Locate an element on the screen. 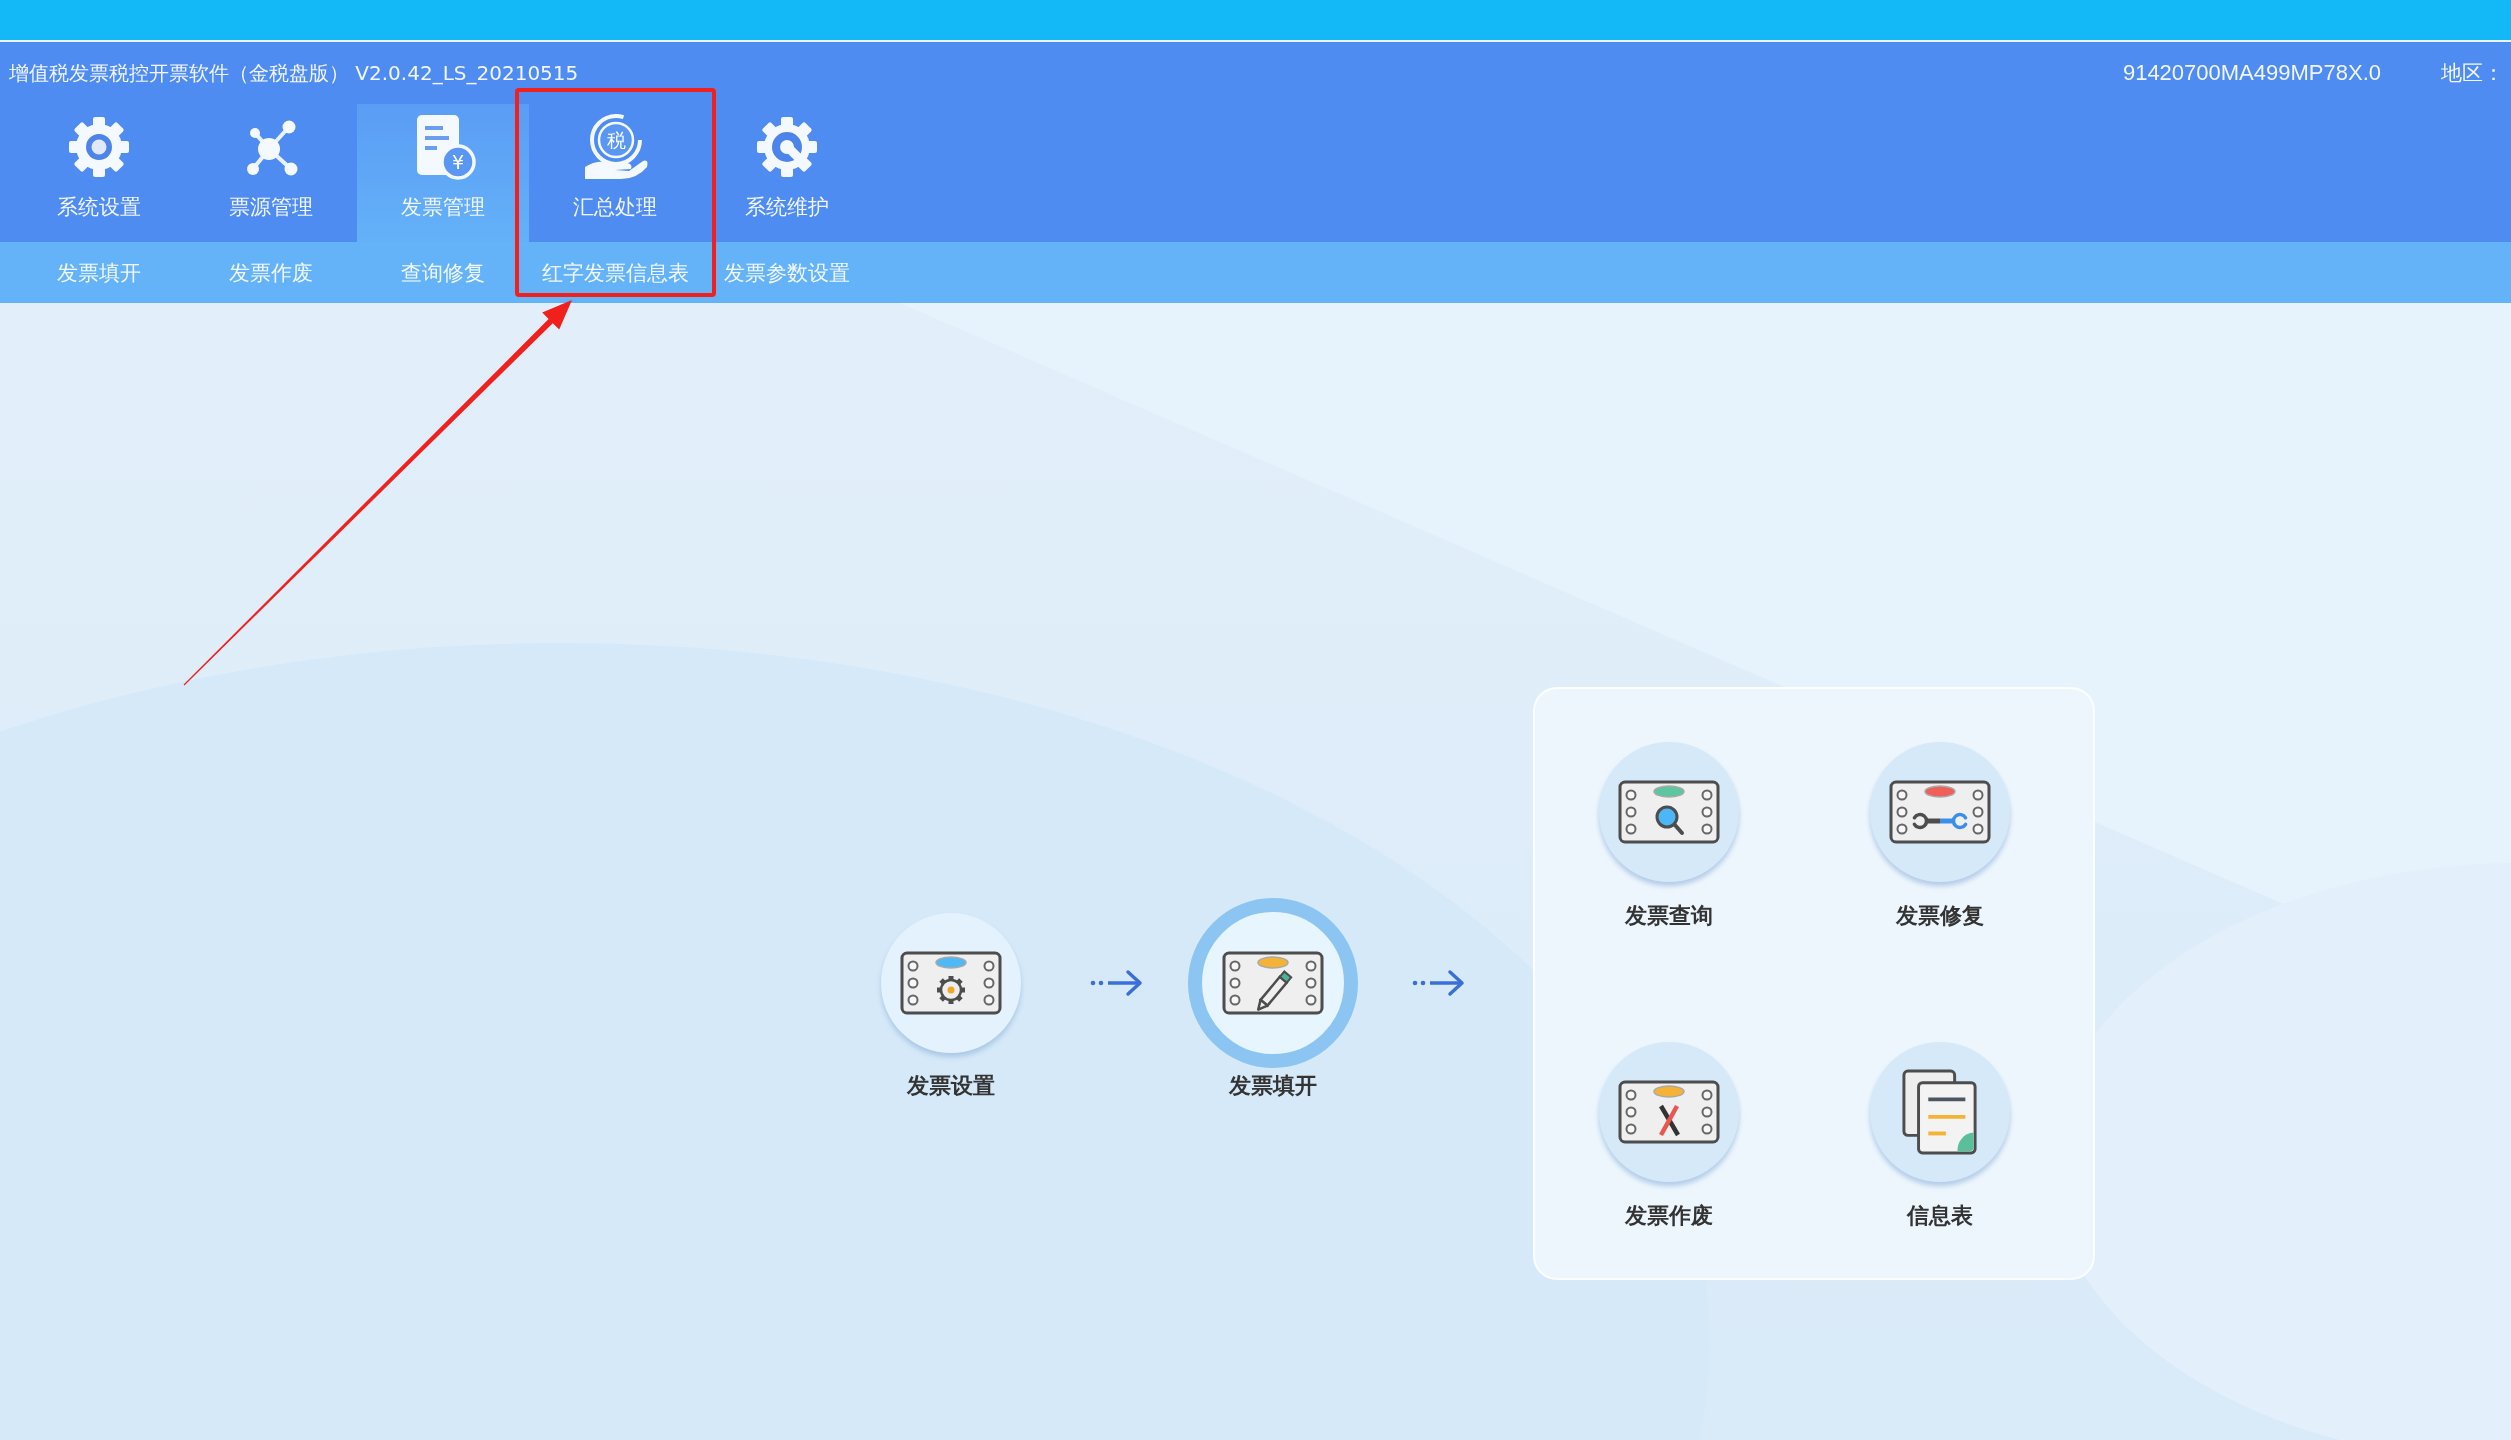 The image size is (2511, 1440). documents-icon is located at coordinates (1940, 1112).